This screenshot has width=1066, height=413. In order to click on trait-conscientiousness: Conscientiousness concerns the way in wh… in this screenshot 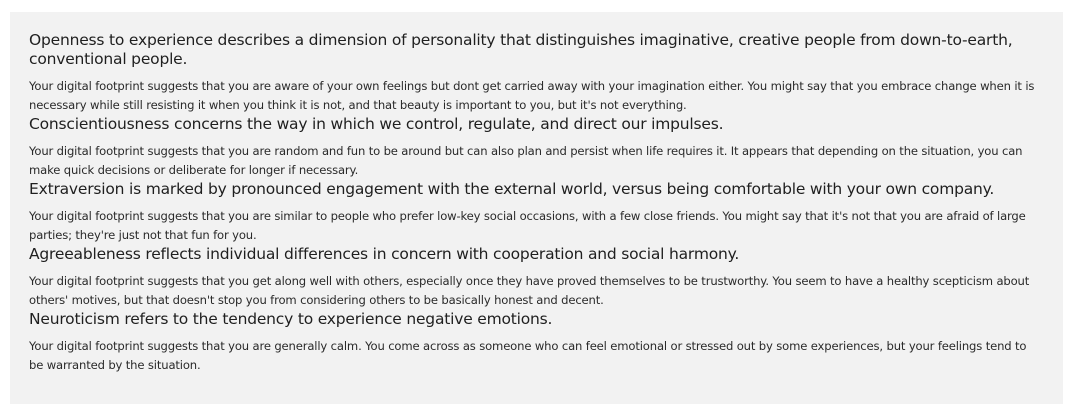, I will do `click(536, 147)`.